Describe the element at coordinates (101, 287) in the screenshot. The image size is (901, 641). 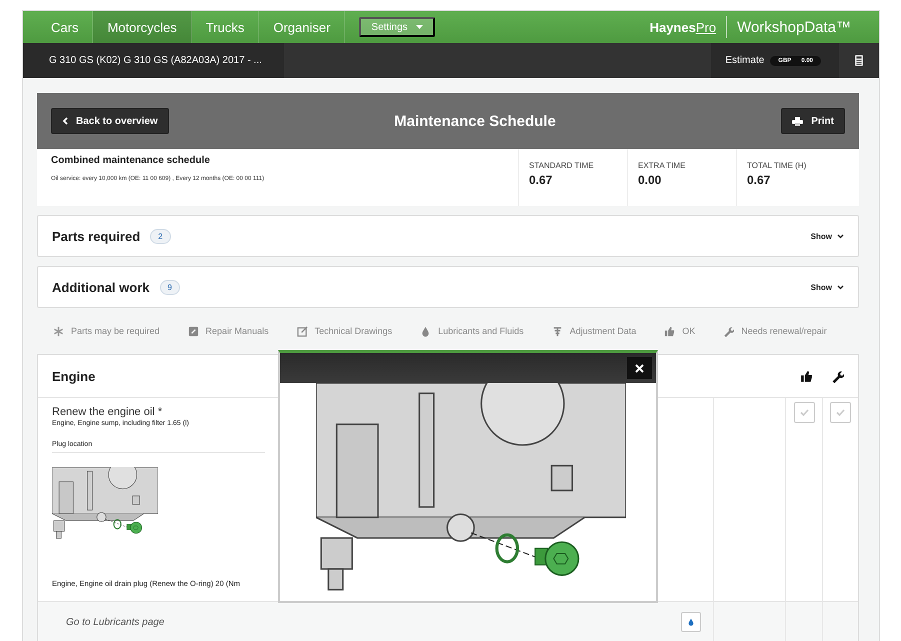
I see `section-title: Additional work` at that location.